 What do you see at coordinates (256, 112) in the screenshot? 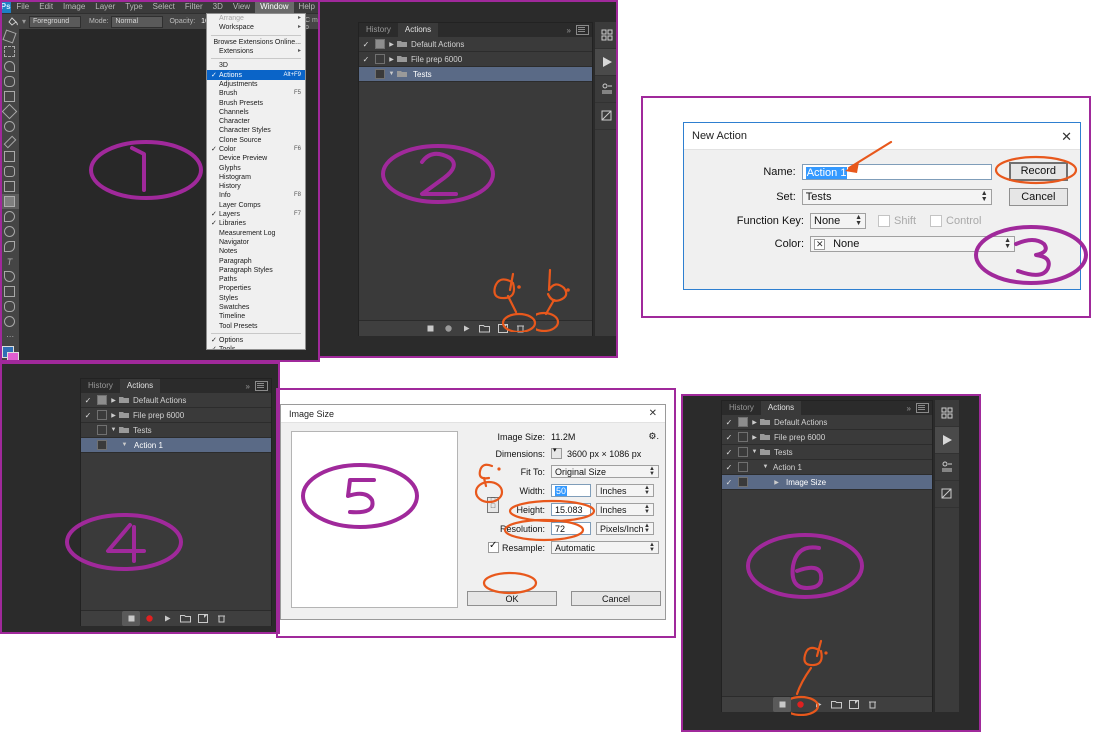
I see `window-menu-item-channels: Channels` at bounding box center [256, 112].